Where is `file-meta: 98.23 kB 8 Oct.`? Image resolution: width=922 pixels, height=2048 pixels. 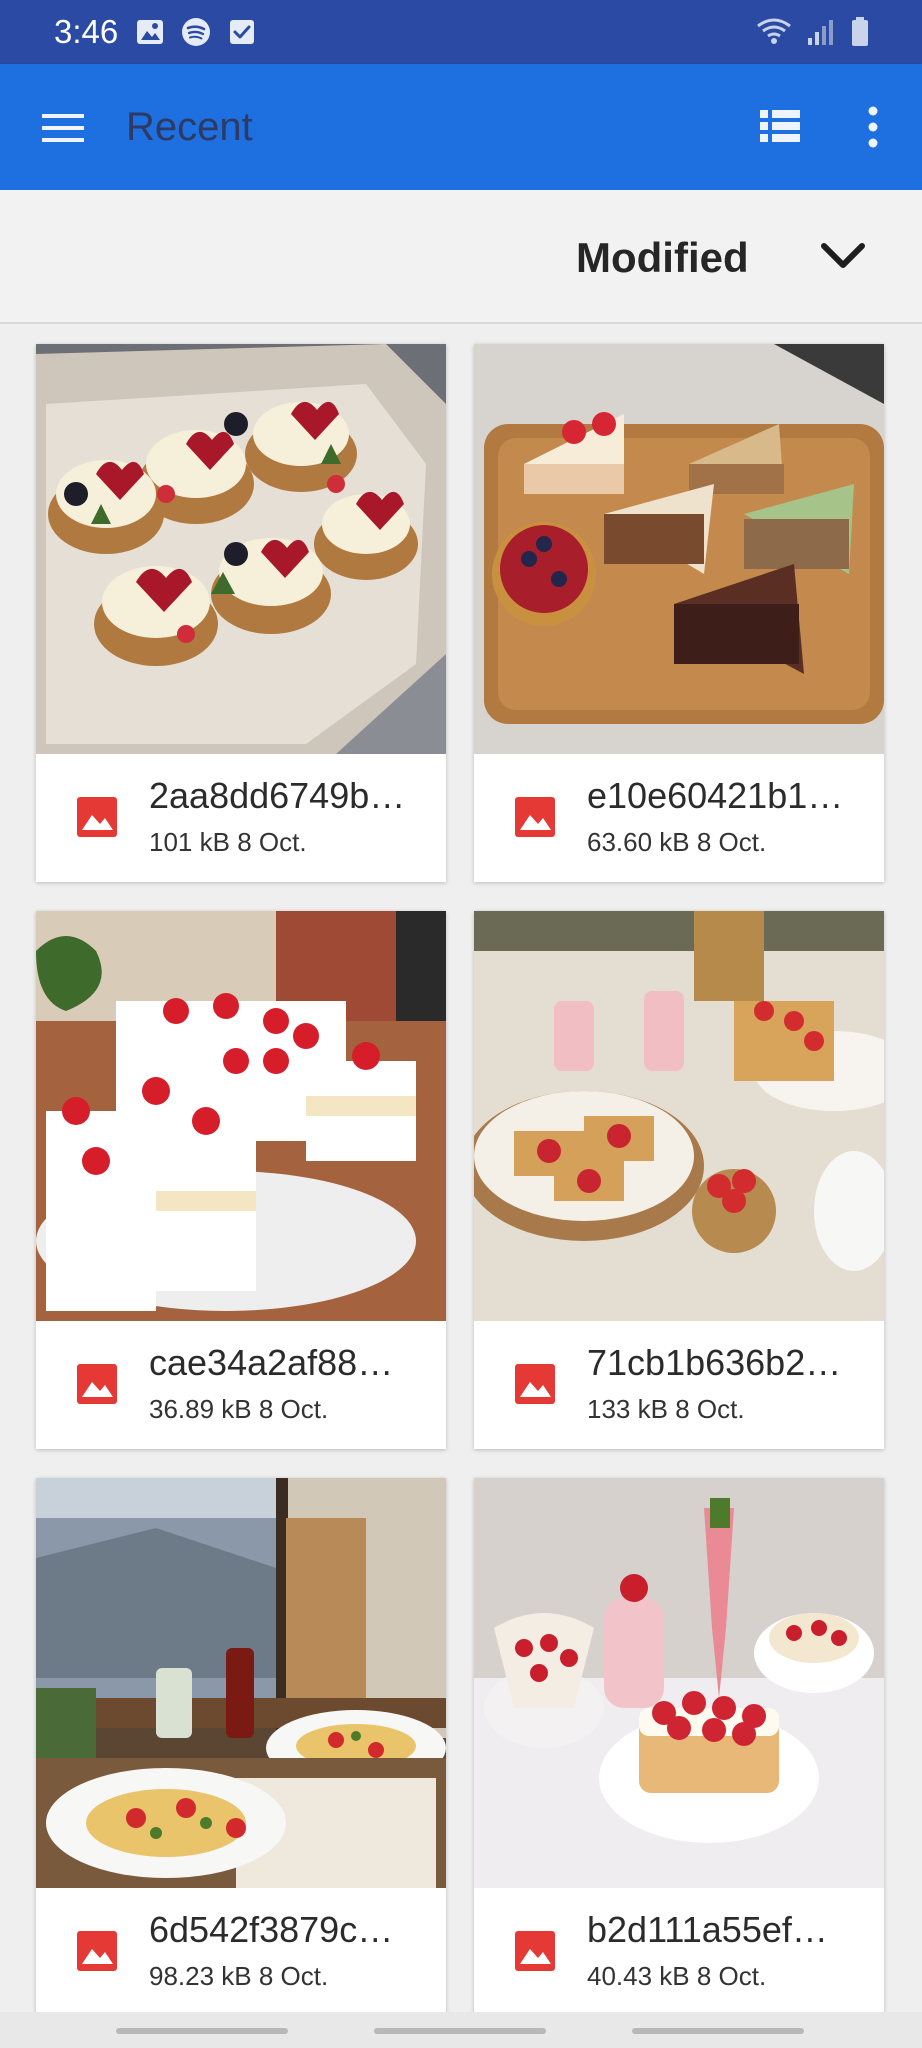 file-meta: 98.23 kB 8 Oct. is located at coordinates (238, 1976).